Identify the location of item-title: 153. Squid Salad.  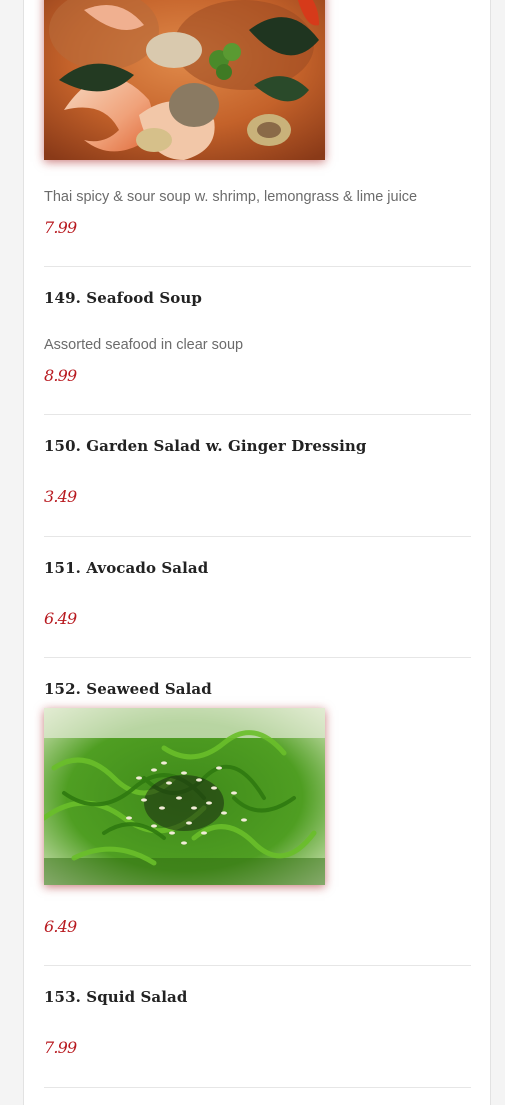
(115, 997).